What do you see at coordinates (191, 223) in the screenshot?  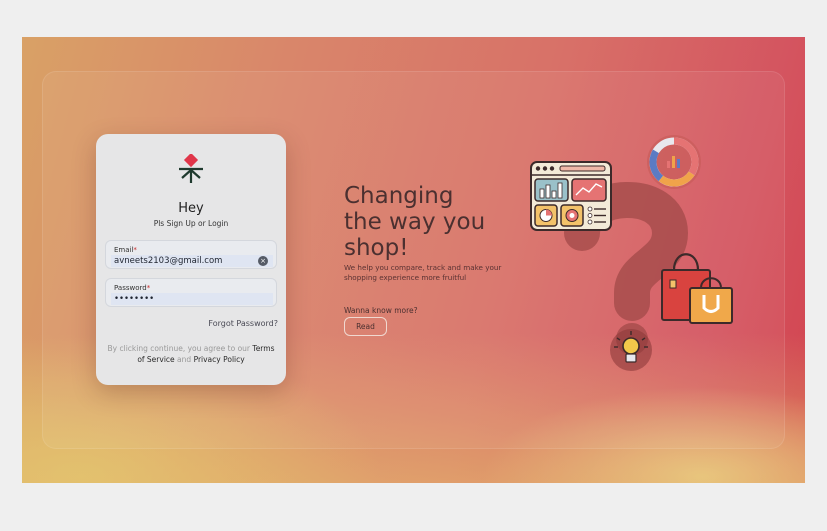 I see `login-subtitle: Pls Sign Up or Login` at bounding box center [191, 223].